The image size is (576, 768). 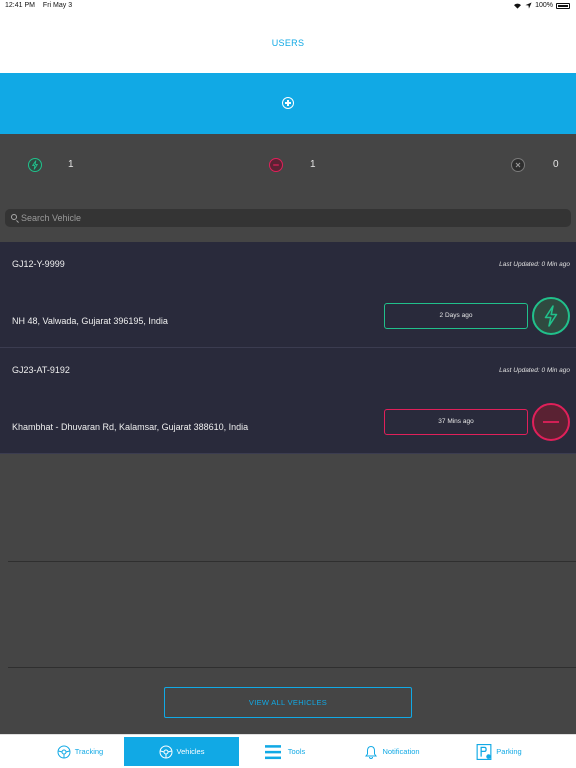 I want to click on status-right: 100%, so click(x=541, y=5).